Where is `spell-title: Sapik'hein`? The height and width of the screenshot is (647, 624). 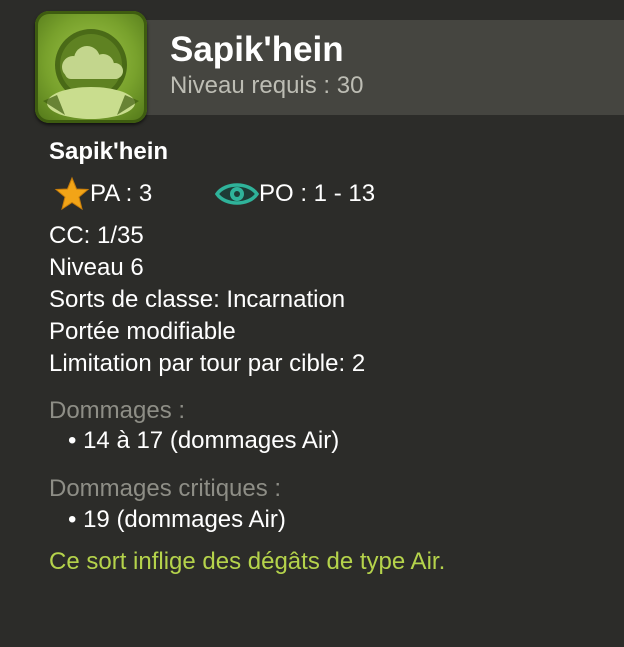
spell-title: Sapik'hein is located at coordinates (257, 49).